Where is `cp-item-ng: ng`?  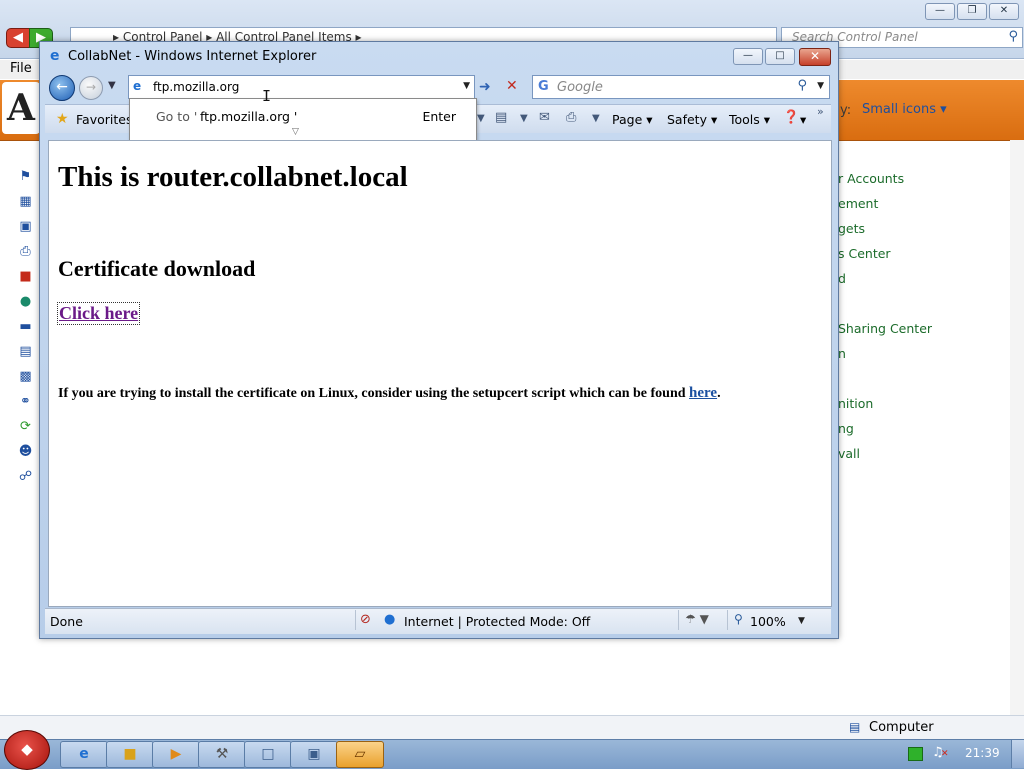 cp-item-ng: ng is located at coordinates (846, 428).